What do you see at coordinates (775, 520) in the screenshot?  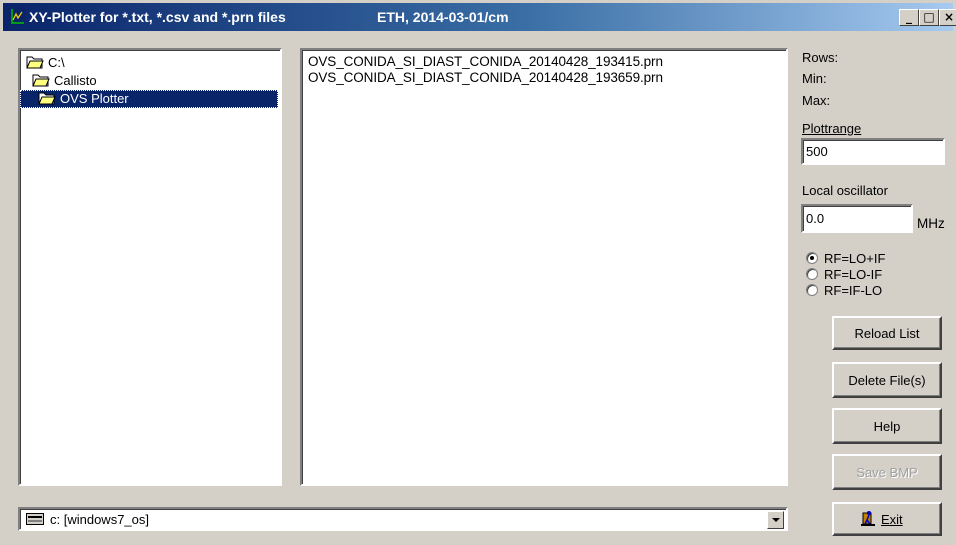 I see `chevron-down-icon` at bounding box center [775, 520].